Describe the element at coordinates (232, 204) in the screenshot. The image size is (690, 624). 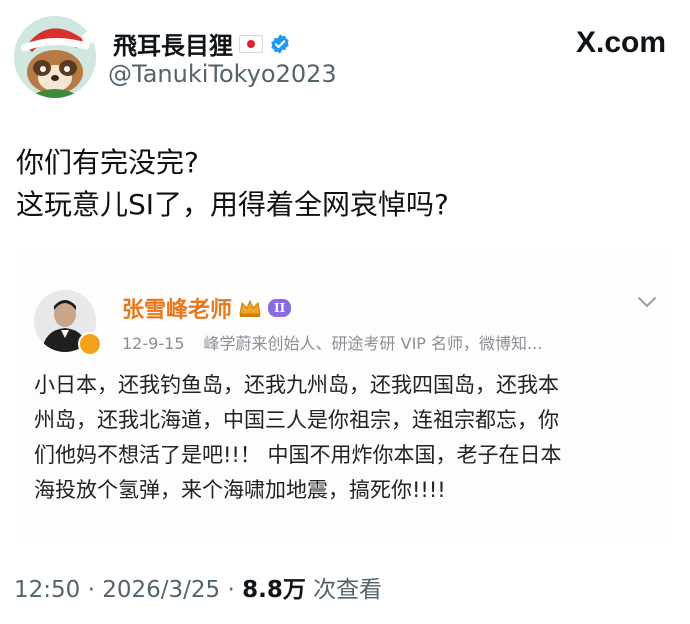
I see `tweet-line: 这玩意儿SI了，用得着全网哀悼吗?` at that location.